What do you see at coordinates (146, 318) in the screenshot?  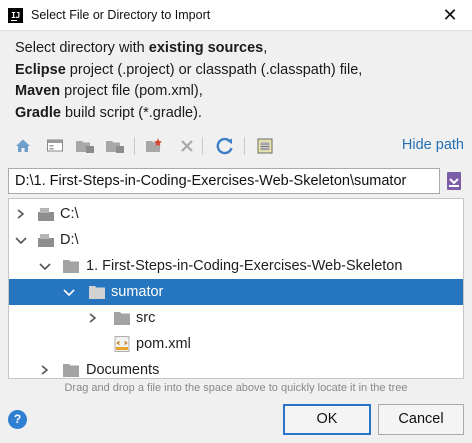 I see `tree-item-label: src` at bounding box center [146, 318].